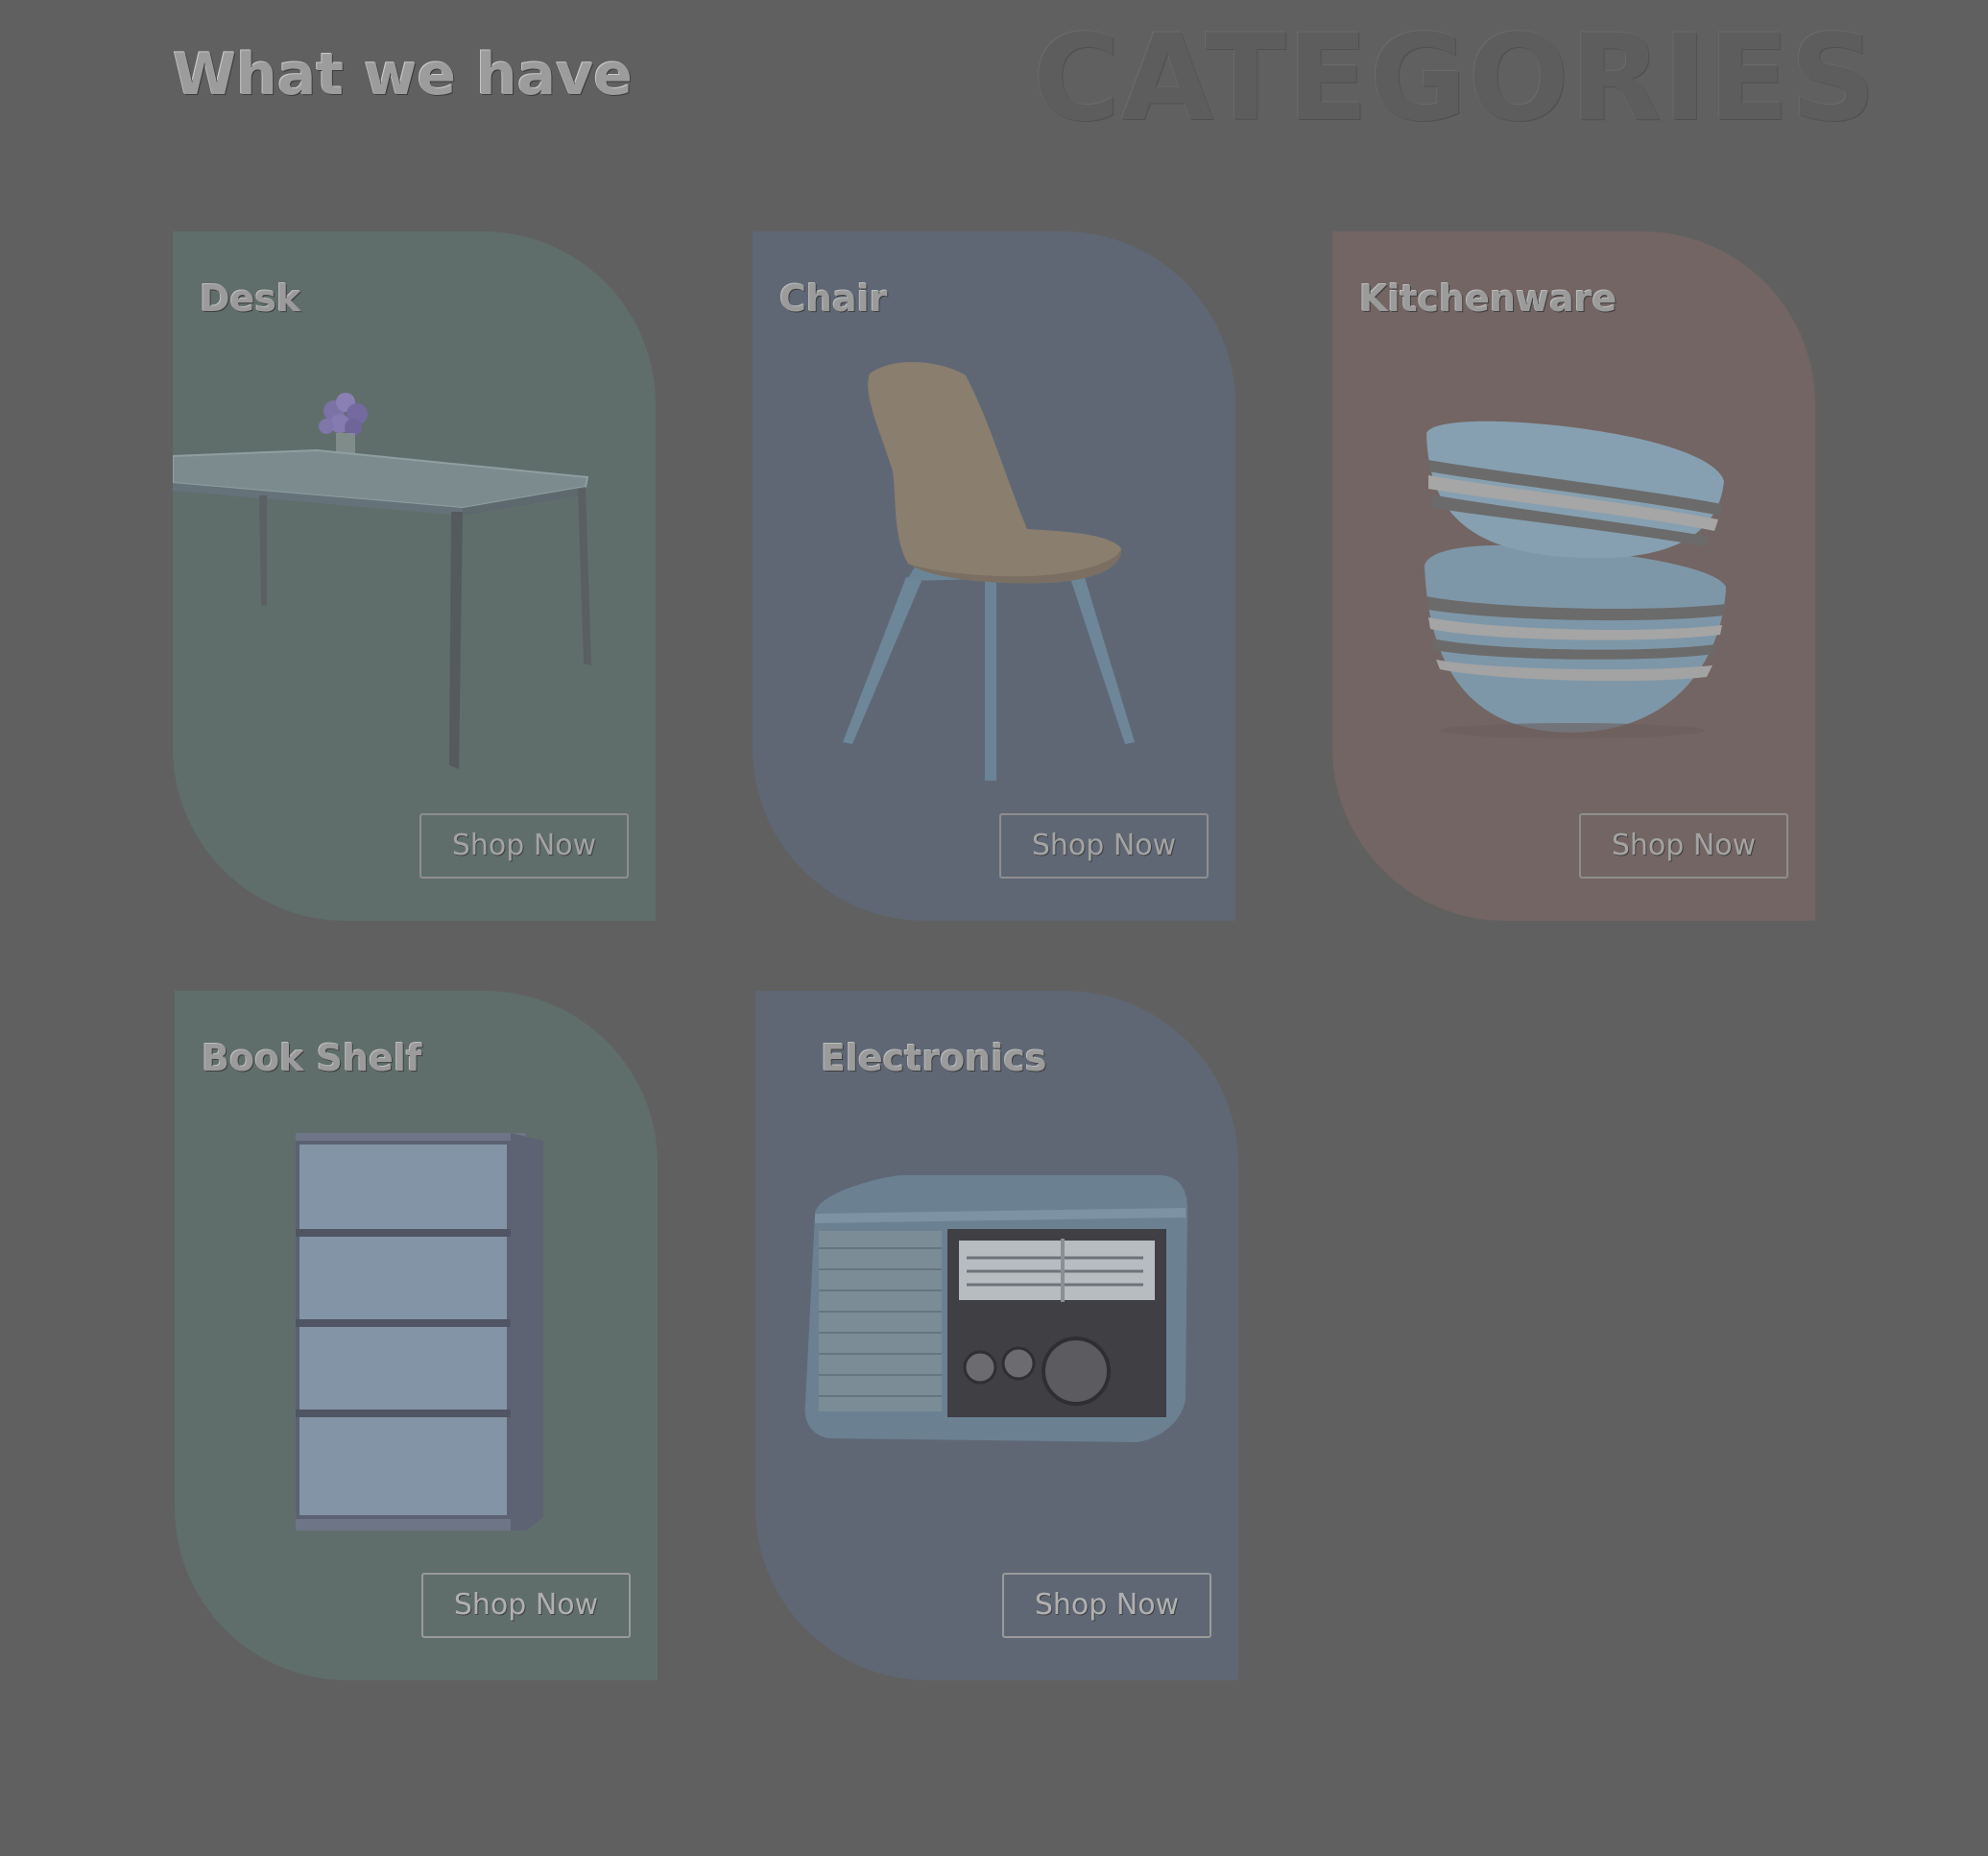 The image size is (1988, 1856). Describe the element at coordinates (994, 576) in the screenshot. I see `category-card-chair: Chair Shop Now` at that location.